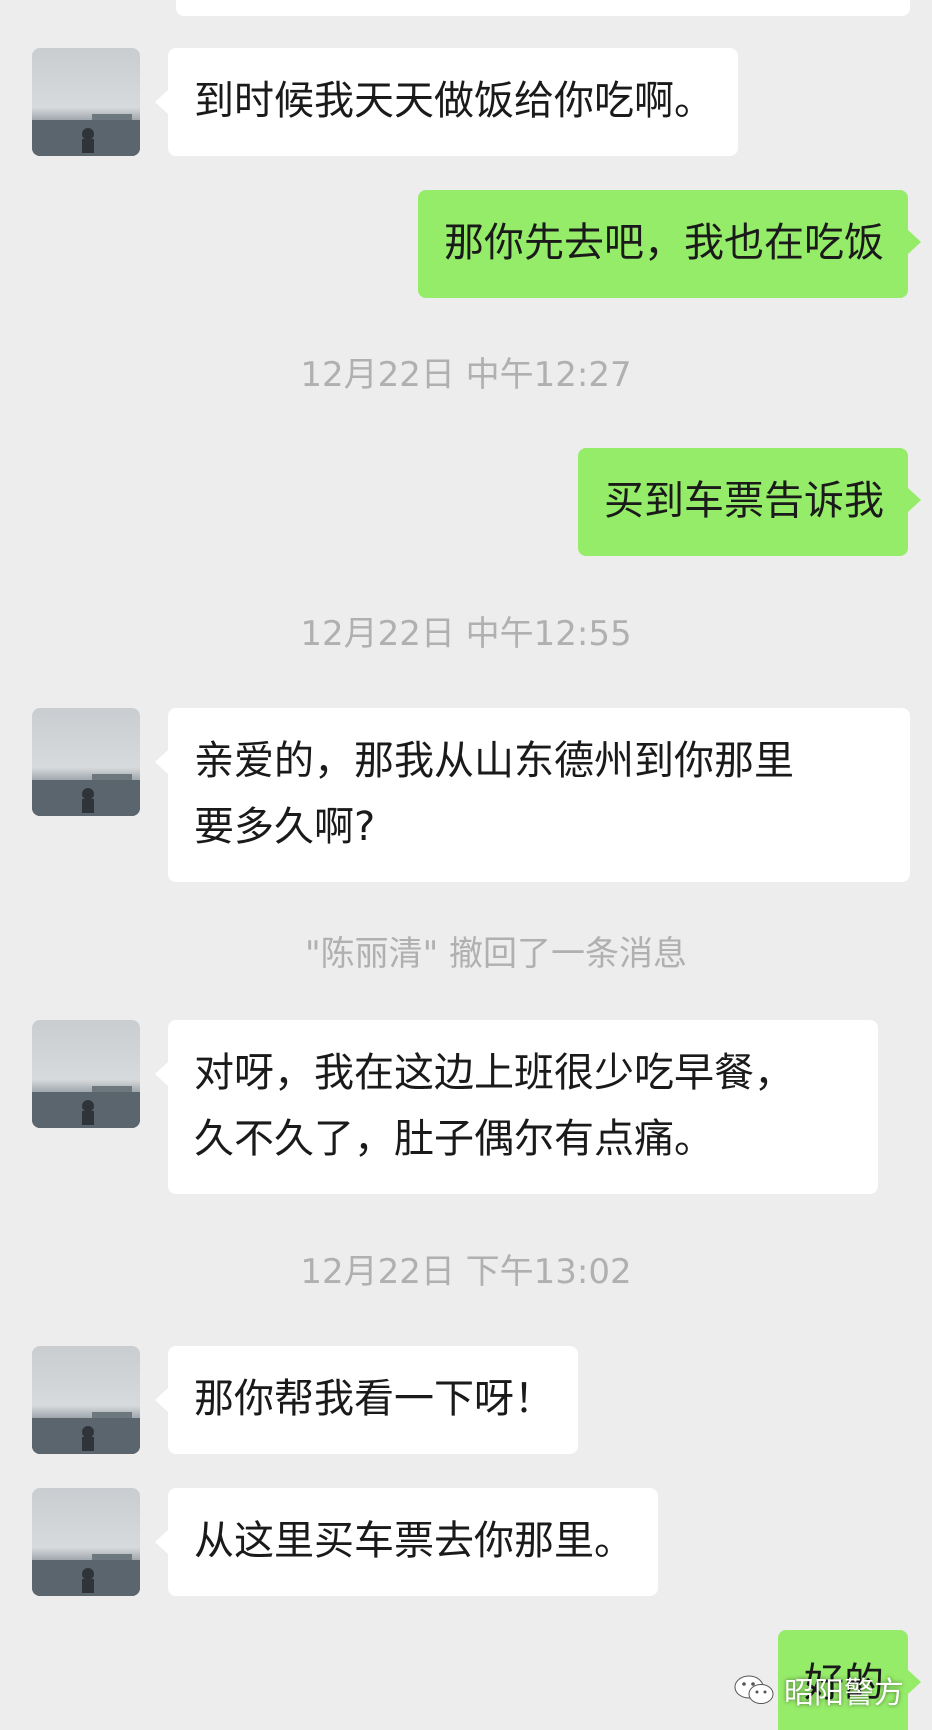 This screenshot has height=1730, width=932. I want to click on watermark-label: 昭阳警方, so click(844, 1693).